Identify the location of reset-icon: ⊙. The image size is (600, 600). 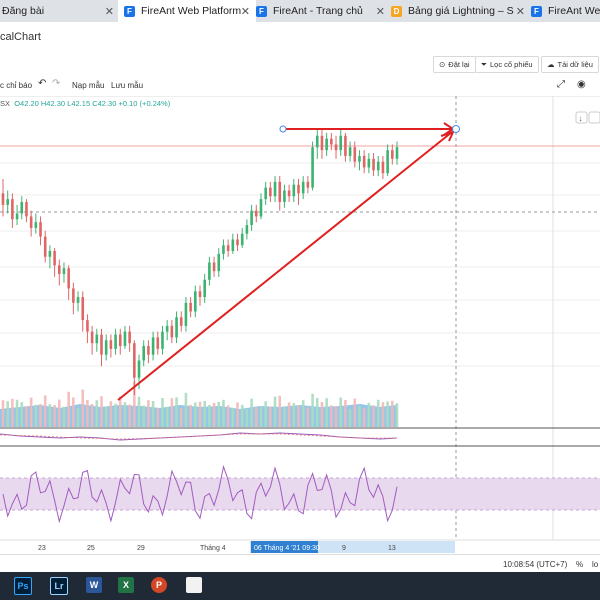
(442, 64).